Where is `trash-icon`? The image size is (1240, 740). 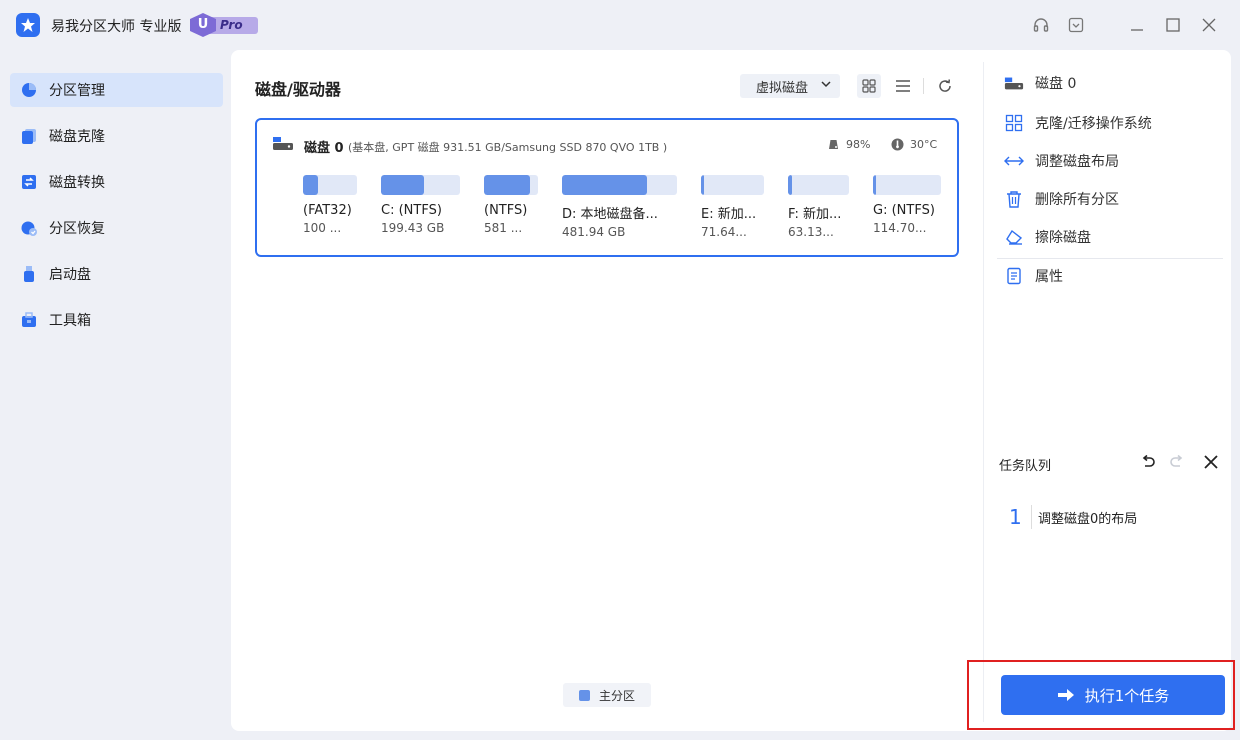
trash-icon is located at coordinates (1014, 199).